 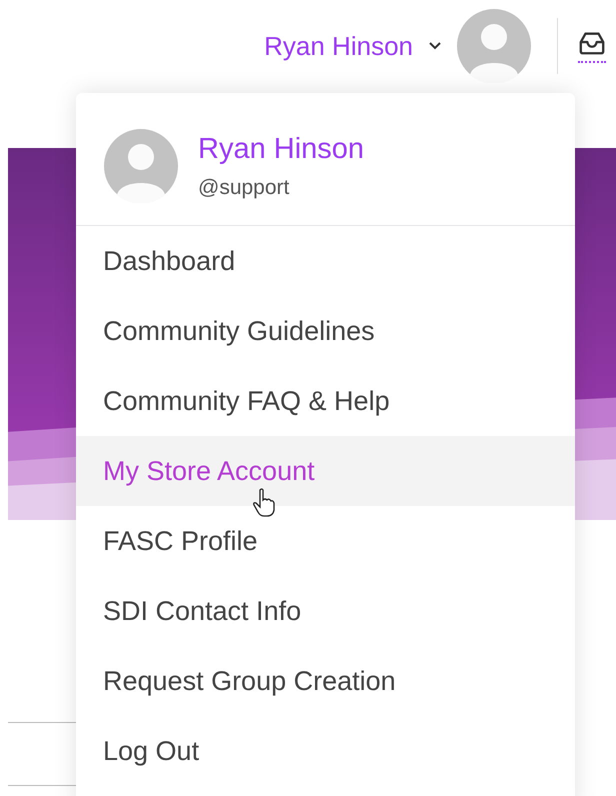 What do you see at coordinates (325, 611) in the screenshot?
I see `menu-item: SDI Contact Info` at bounding box center [325, 611].